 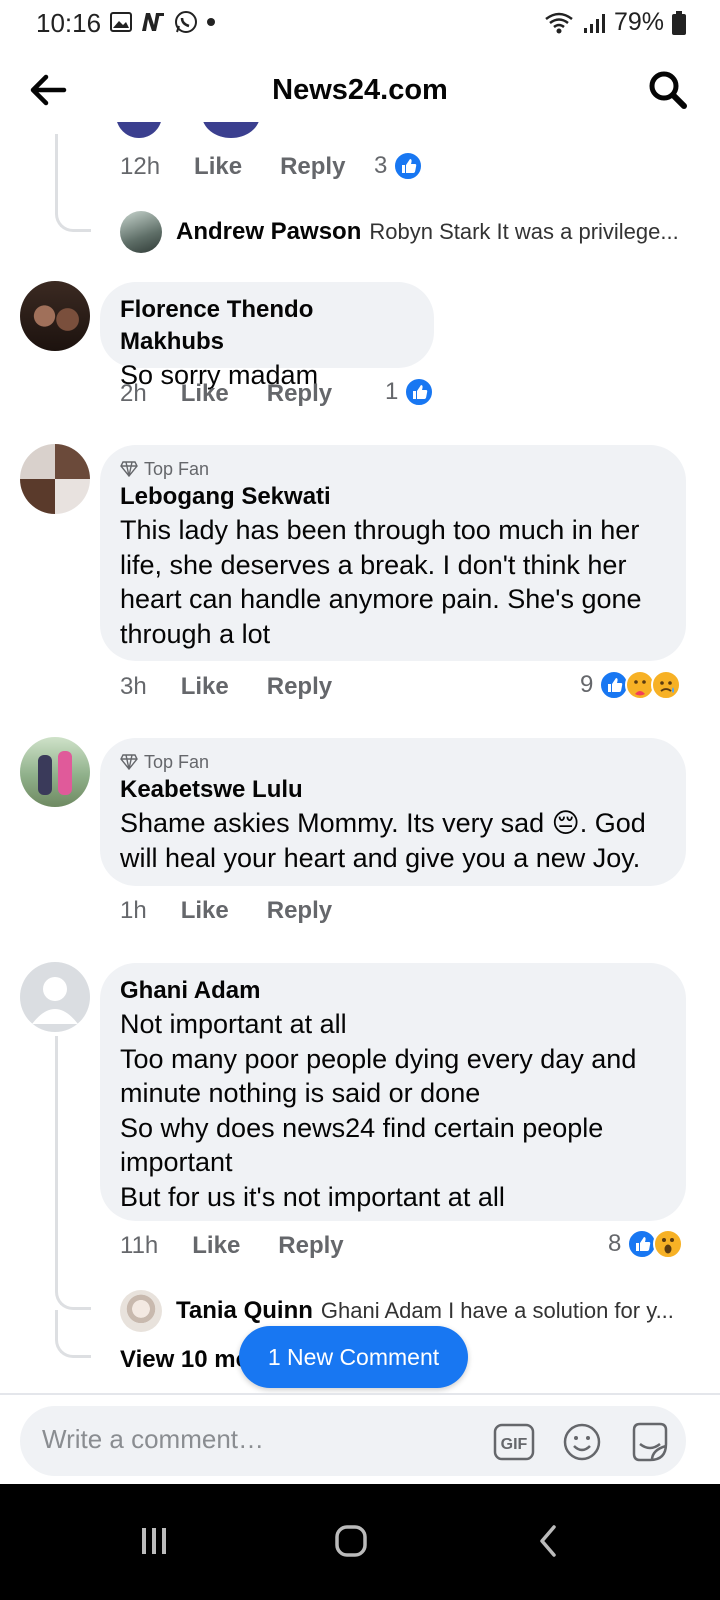 What do you see at coordinates (549, 1541) in the screenshot?
I see `back-nav-button` at bounding box center [549, 1541].